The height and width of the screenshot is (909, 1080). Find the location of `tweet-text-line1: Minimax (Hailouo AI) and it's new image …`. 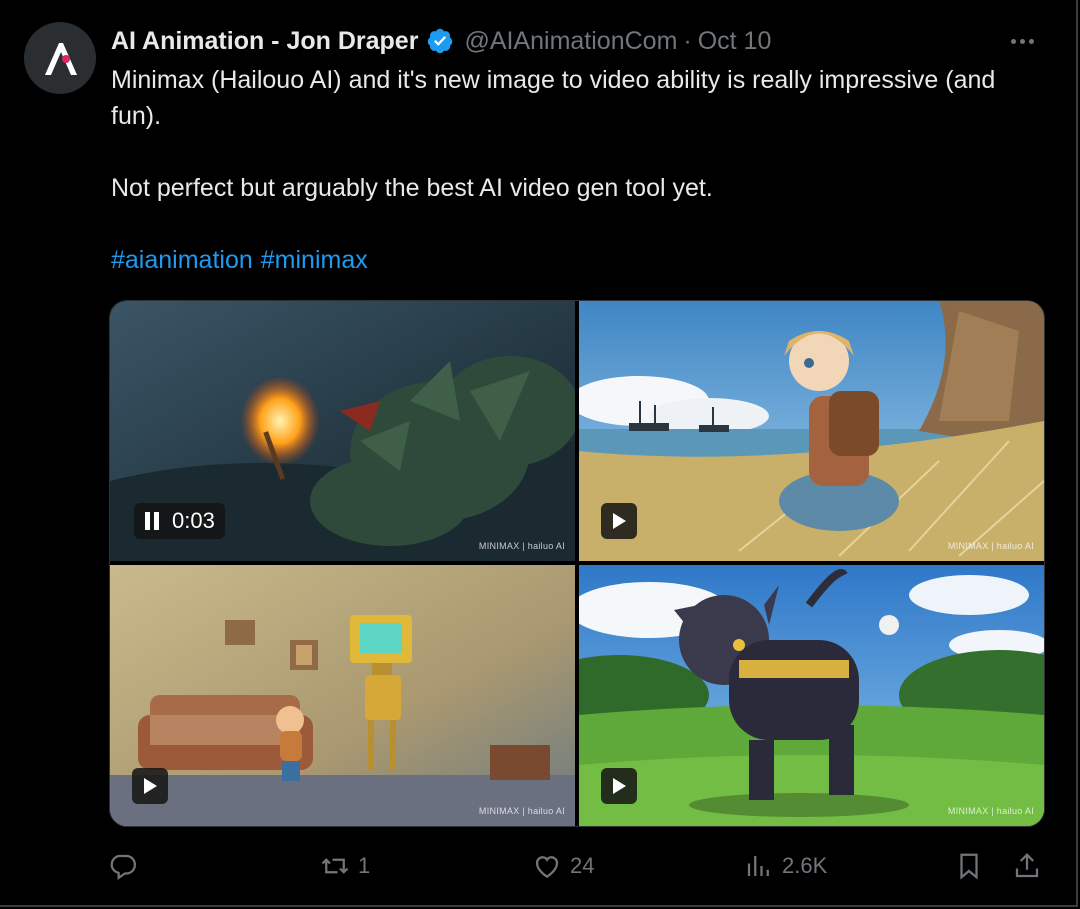

tweet-text-line1: Minimax (Hailouo AI) and it's new image … is located at coordinates (553, 98).